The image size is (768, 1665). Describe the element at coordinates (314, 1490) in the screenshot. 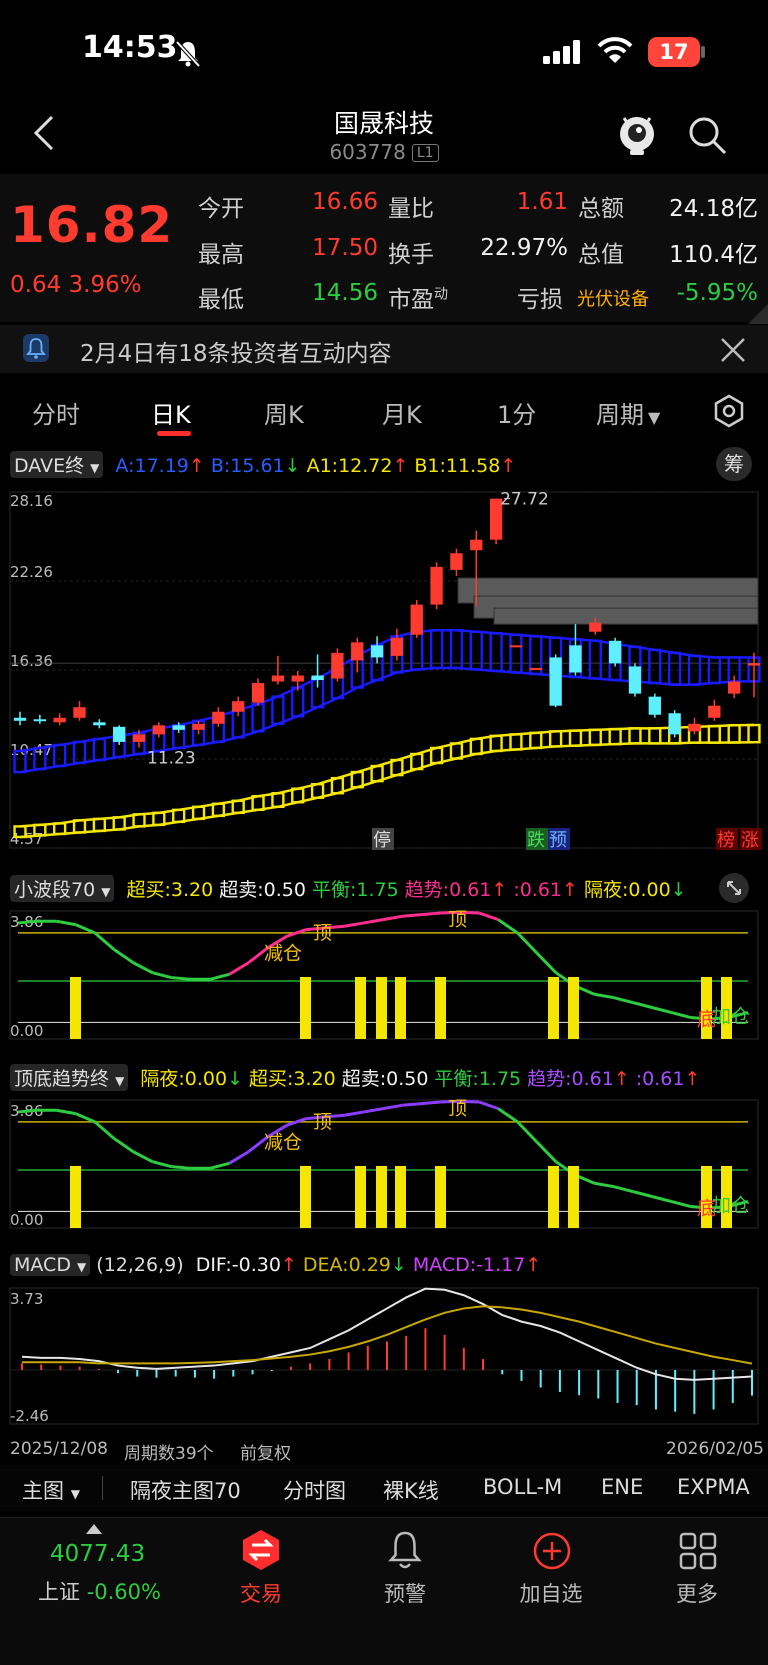

I see `subtab-time-chart: 分时图` at that location.